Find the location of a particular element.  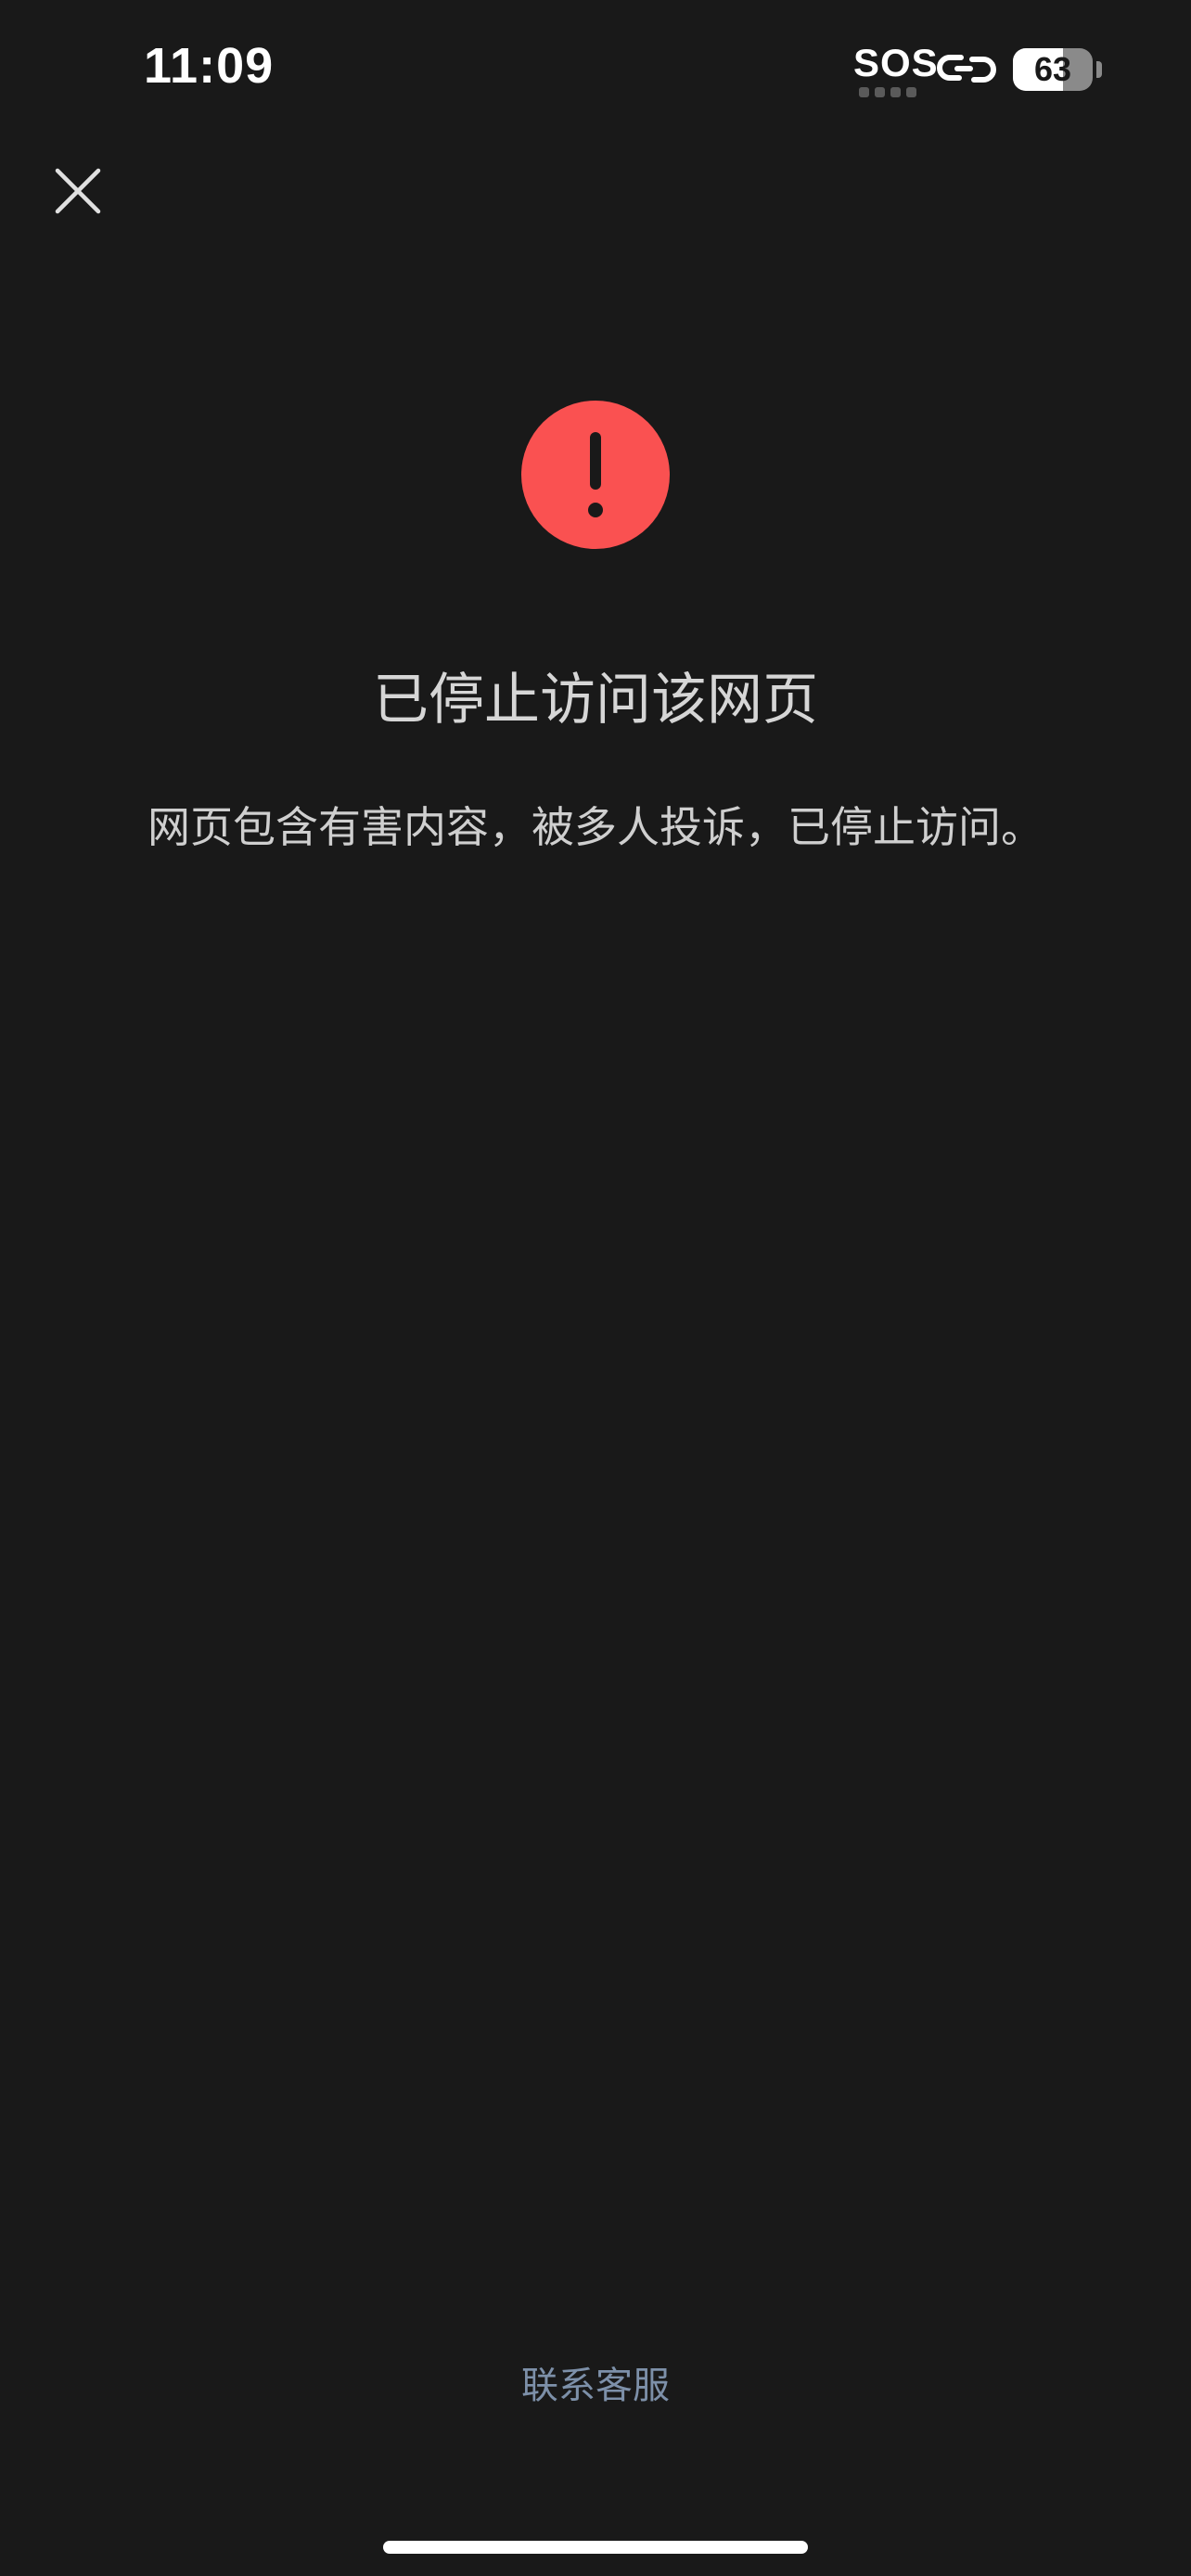

link-icon is located at coordinates (966, 69).